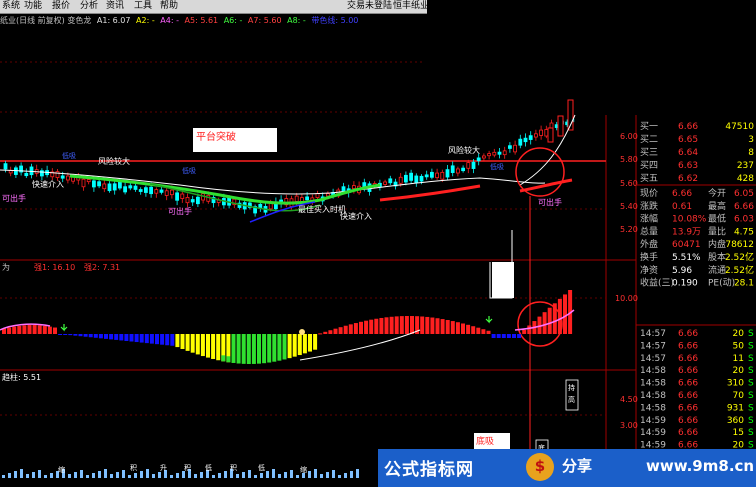  I want to click on bottom-label: 低, so click(261, 467).